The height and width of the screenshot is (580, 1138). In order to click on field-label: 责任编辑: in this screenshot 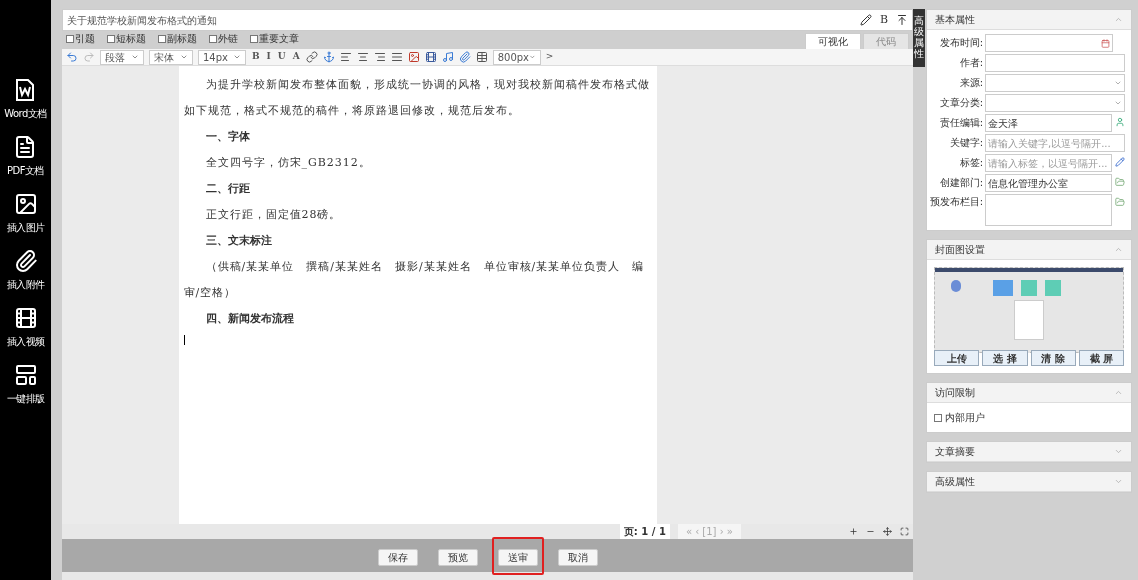, I will do `click(960, 123)`.